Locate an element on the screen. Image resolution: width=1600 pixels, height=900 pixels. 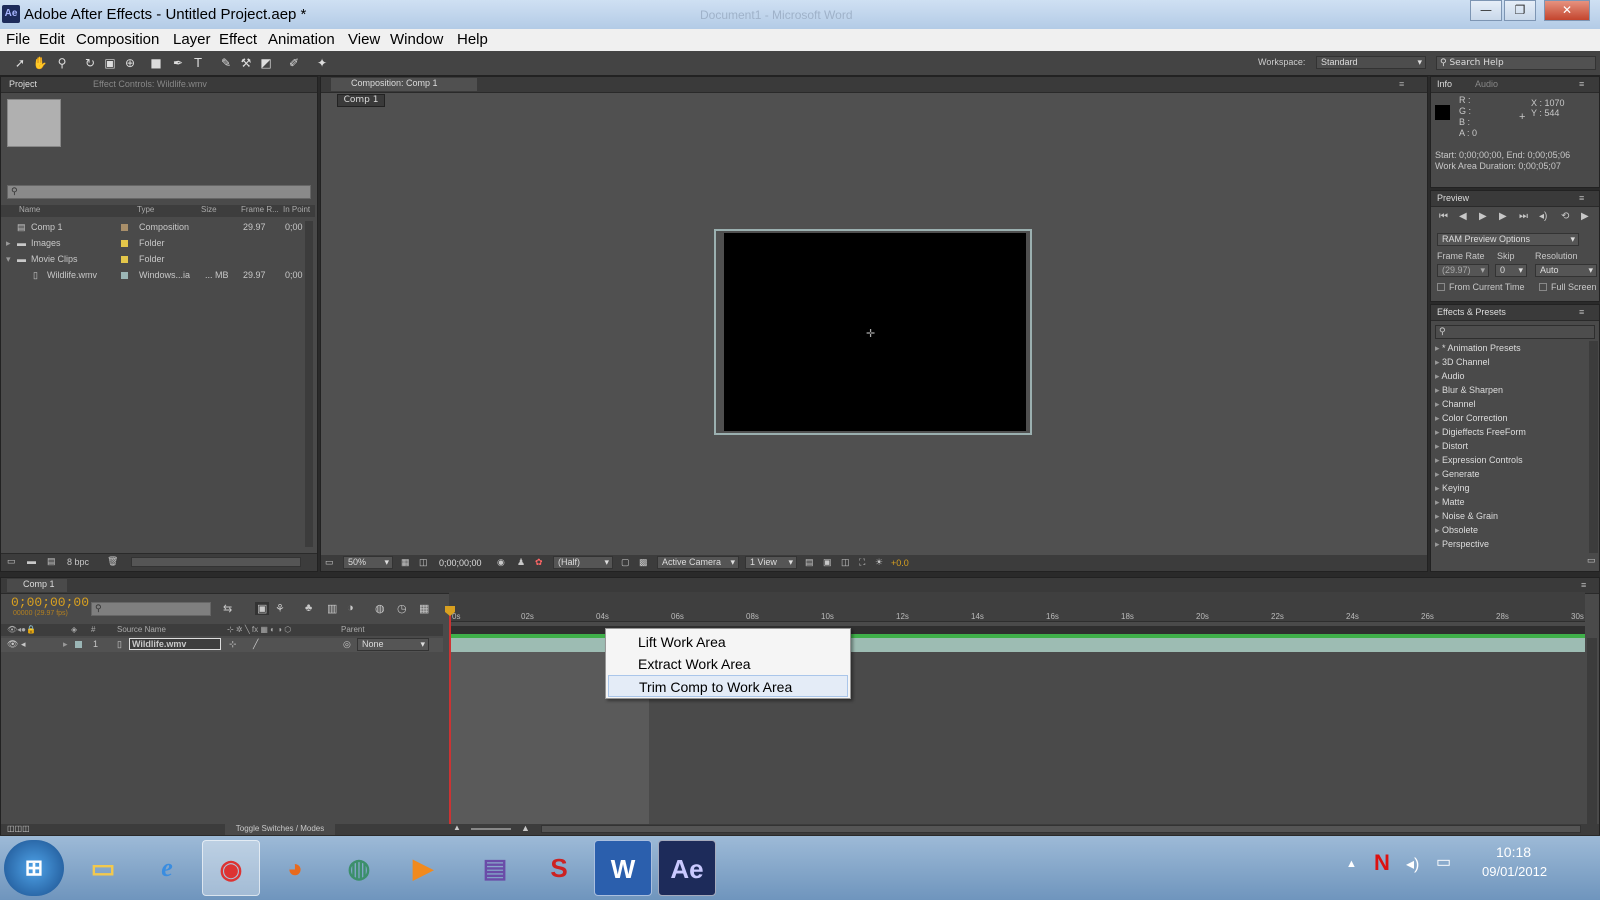
ram-preview-icon: ▶ is located at coordinates (1585, 216).